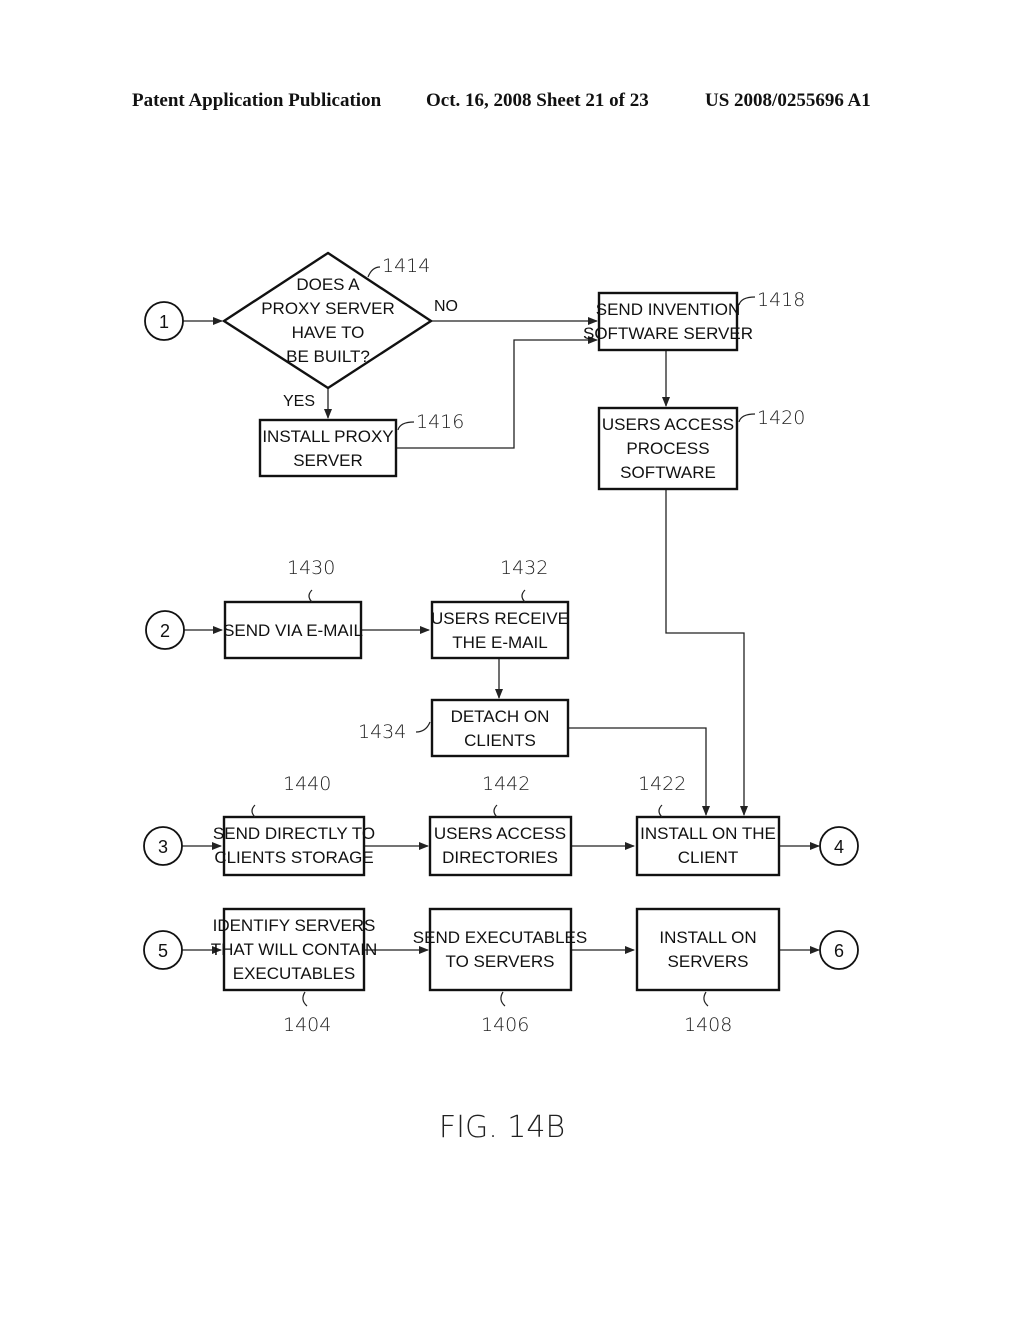 Image resolution: width=1024 pixels, height=1320 pixels. Describe the element at coordinates (668, 424) in the screenshot. I see `process-1420-line-1: USERS ACCESS` at that location.